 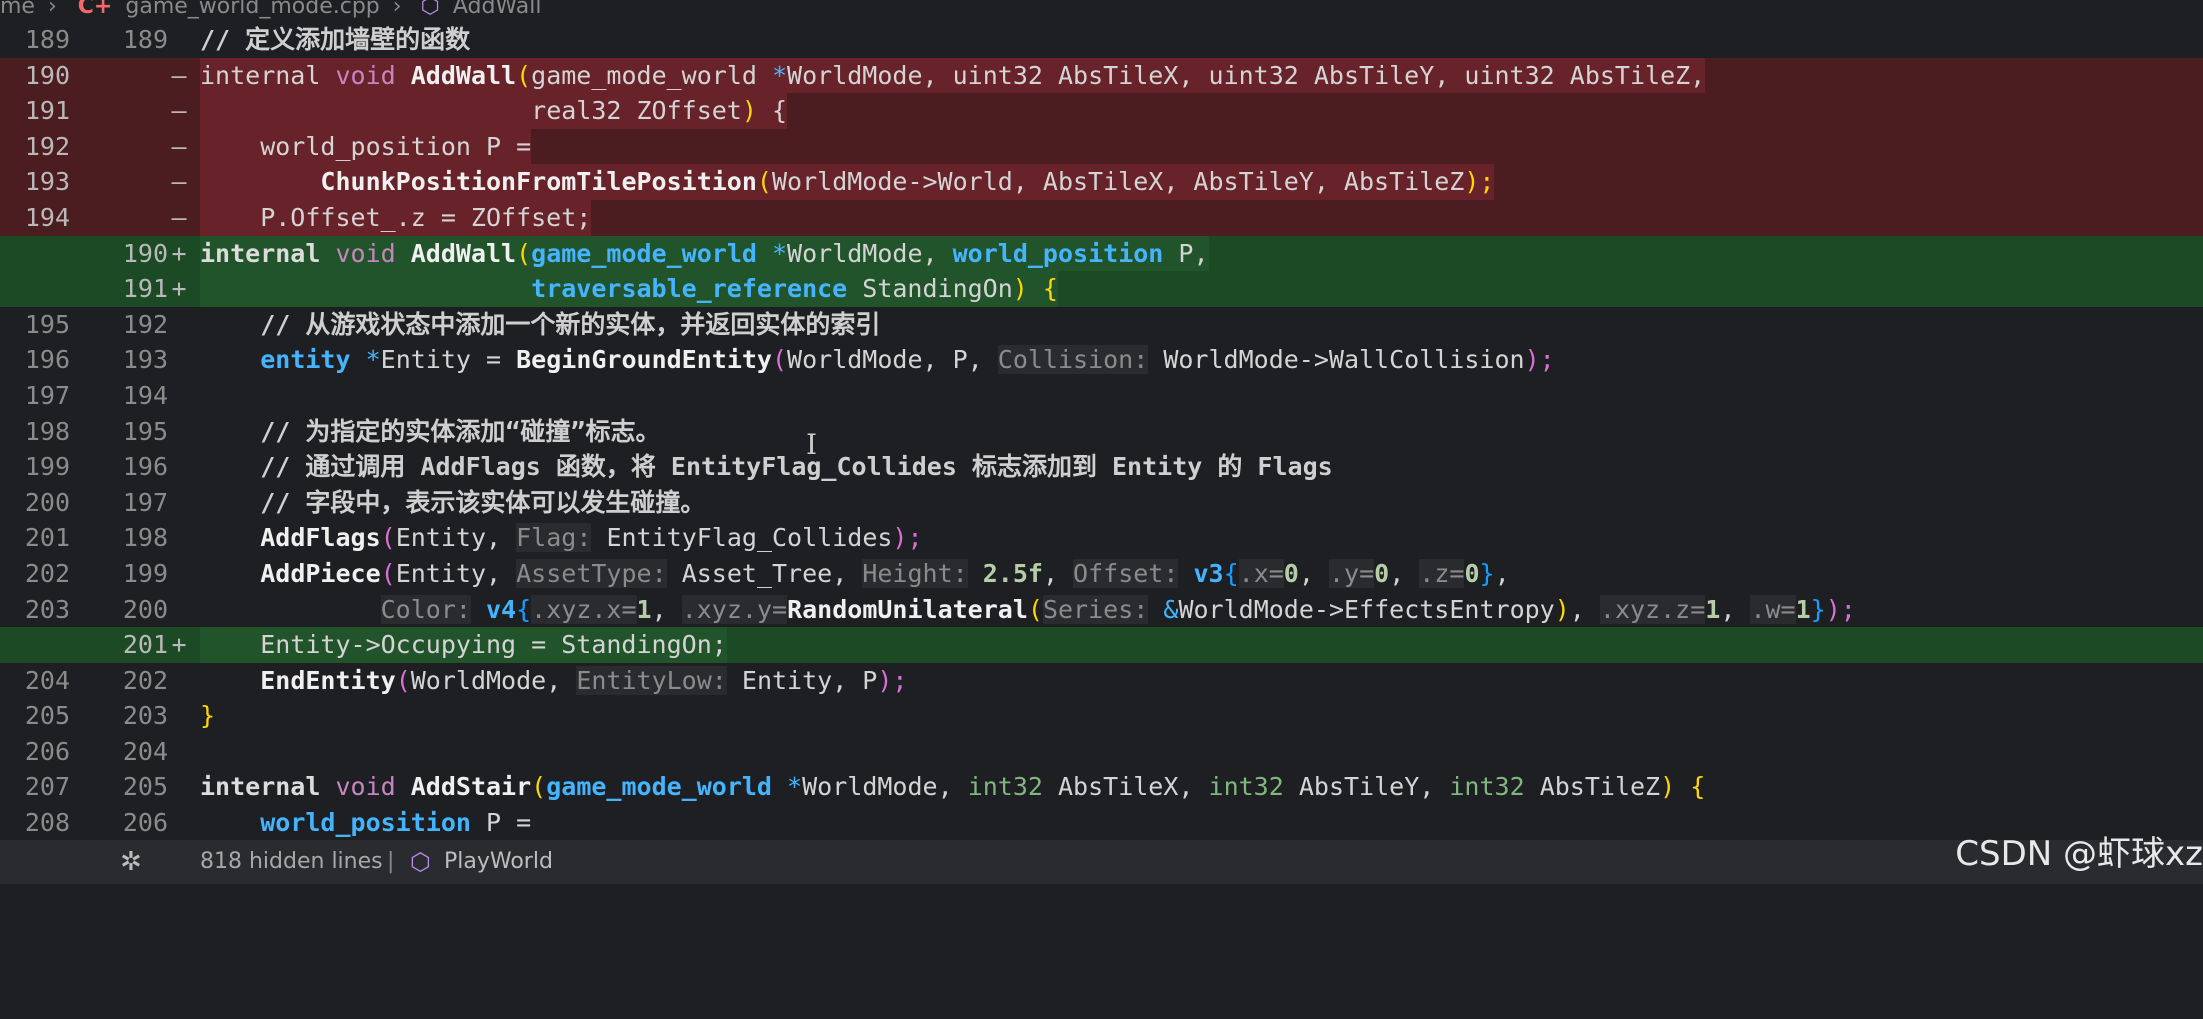 I want to click on code-line-deleted: 191 — real32 ZOffset) {, so click(x=1101, y=111).